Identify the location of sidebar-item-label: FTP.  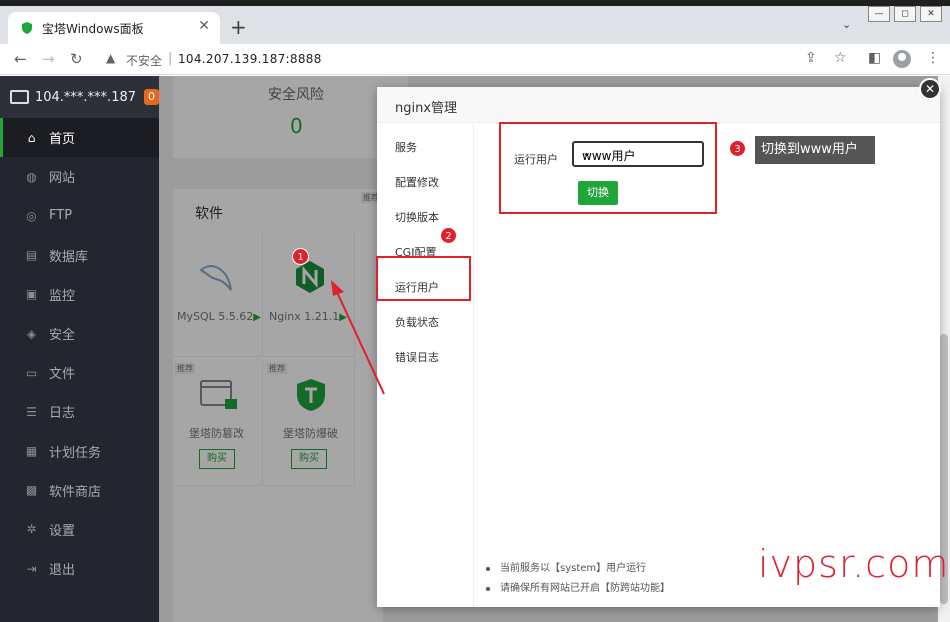
(61, 216).